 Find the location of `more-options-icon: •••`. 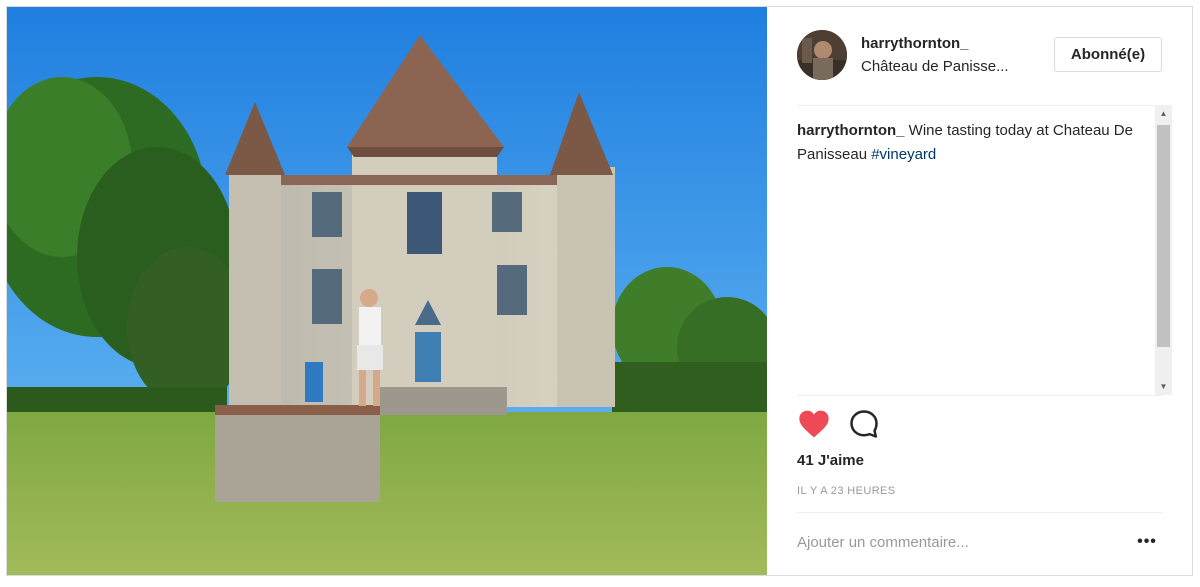

more-options-icon: ••• is located at coordinates (1147, 542).